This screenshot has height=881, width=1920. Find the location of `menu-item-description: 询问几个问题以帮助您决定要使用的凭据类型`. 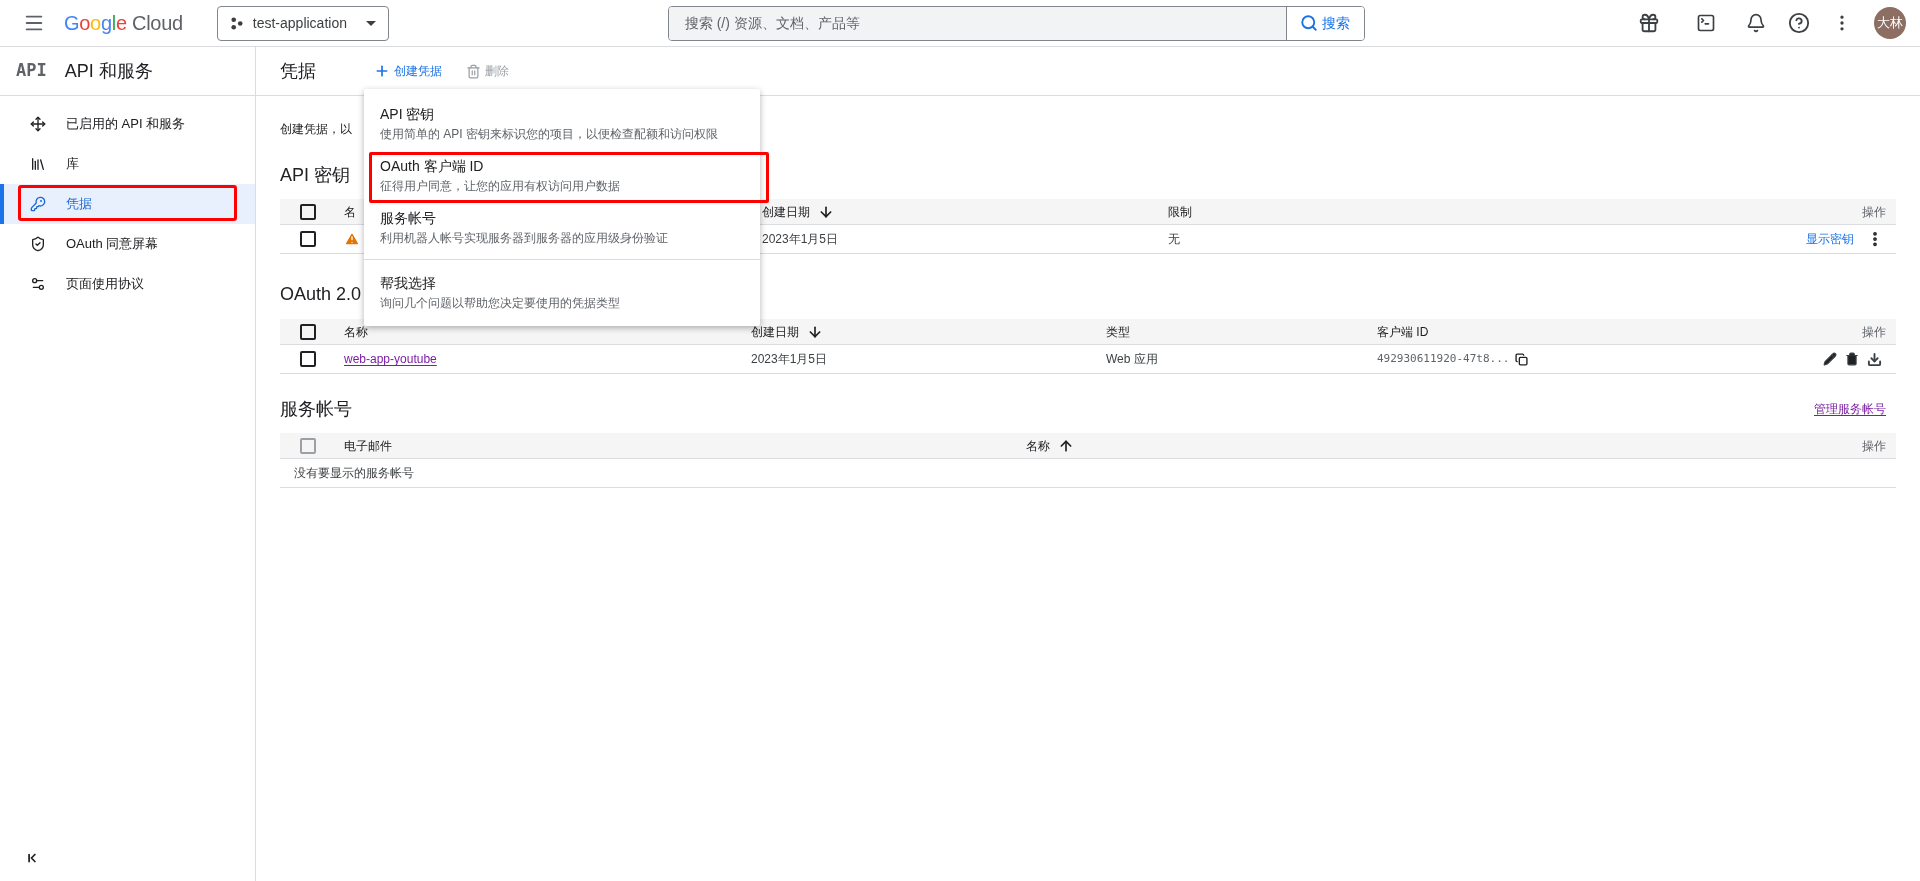

menu-item-description: 询问几个问题以帮助您决定要使用的凭据类型 is located at coordinates (500, 303).